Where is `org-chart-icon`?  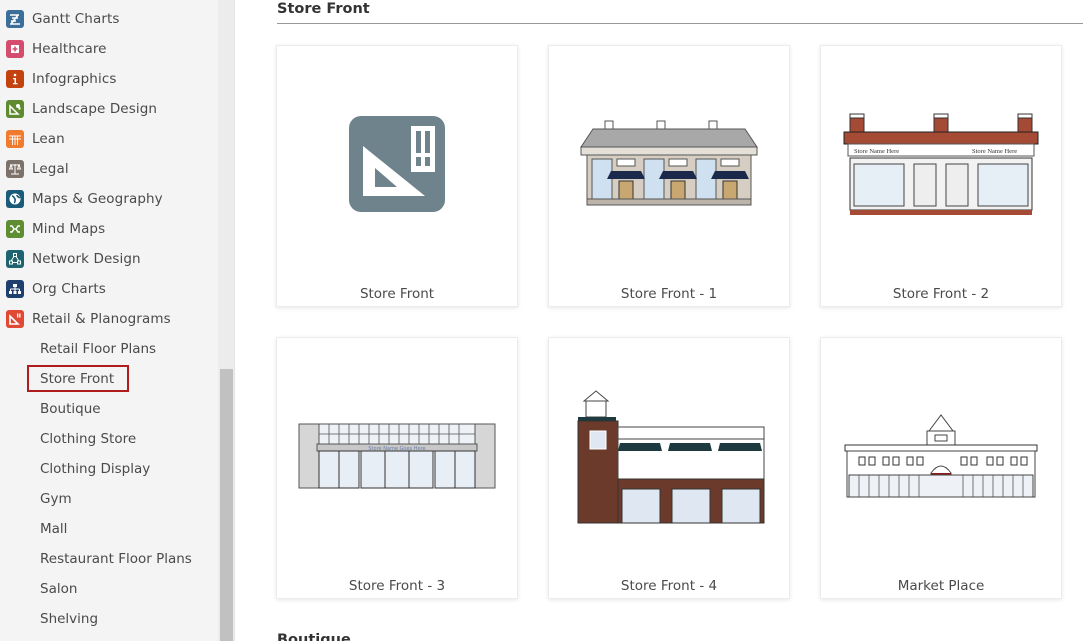 org-chart-icon is located at coordinates (15, 289).